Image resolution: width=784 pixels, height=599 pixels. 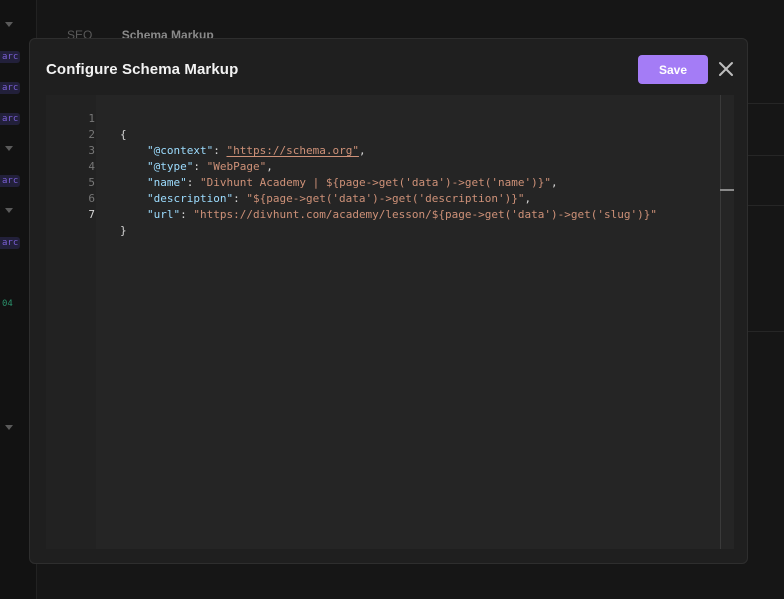 I want to click on code-line: 2 "@context": "https://schema.org",, so click(x=205, y=134).